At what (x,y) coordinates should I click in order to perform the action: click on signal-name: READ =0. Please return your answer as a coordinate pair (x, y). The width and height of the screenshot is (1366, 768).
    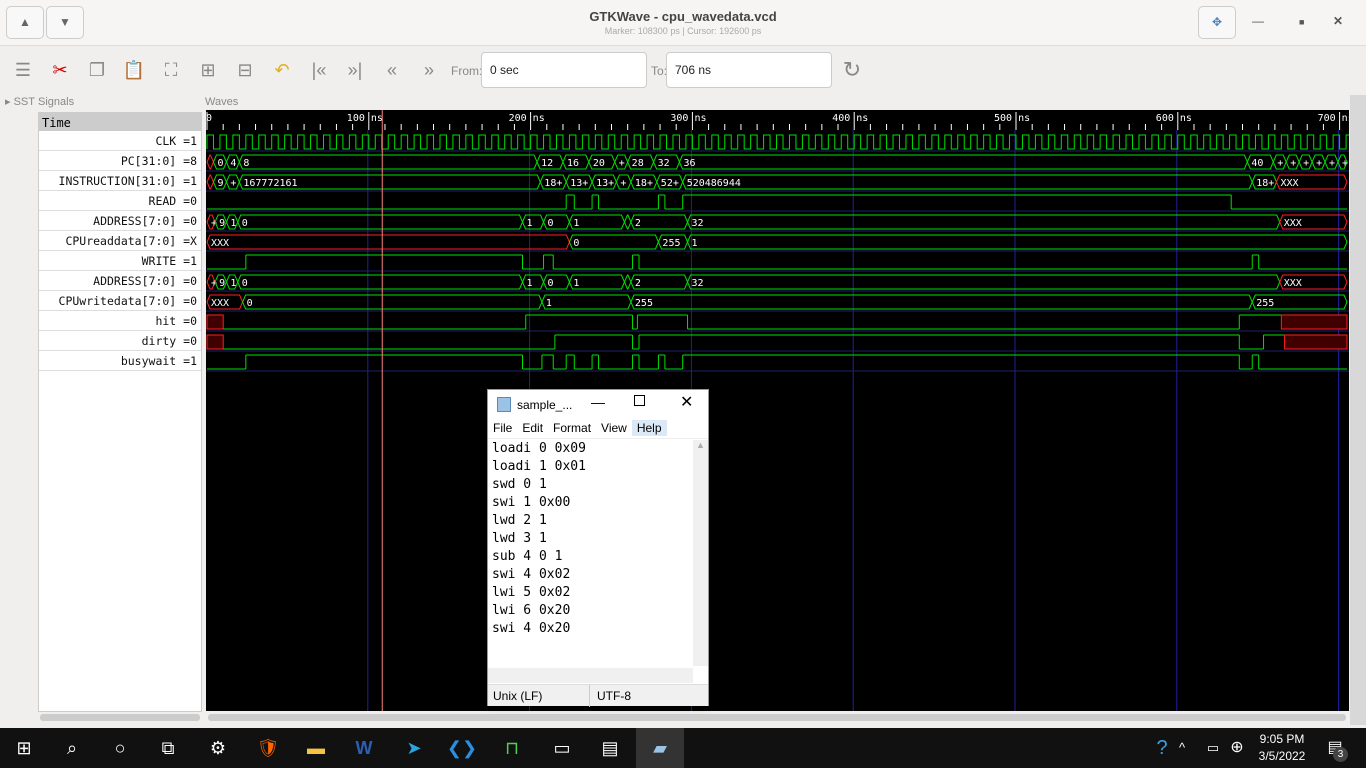
    Looking at the image, I should click on (120, 201).